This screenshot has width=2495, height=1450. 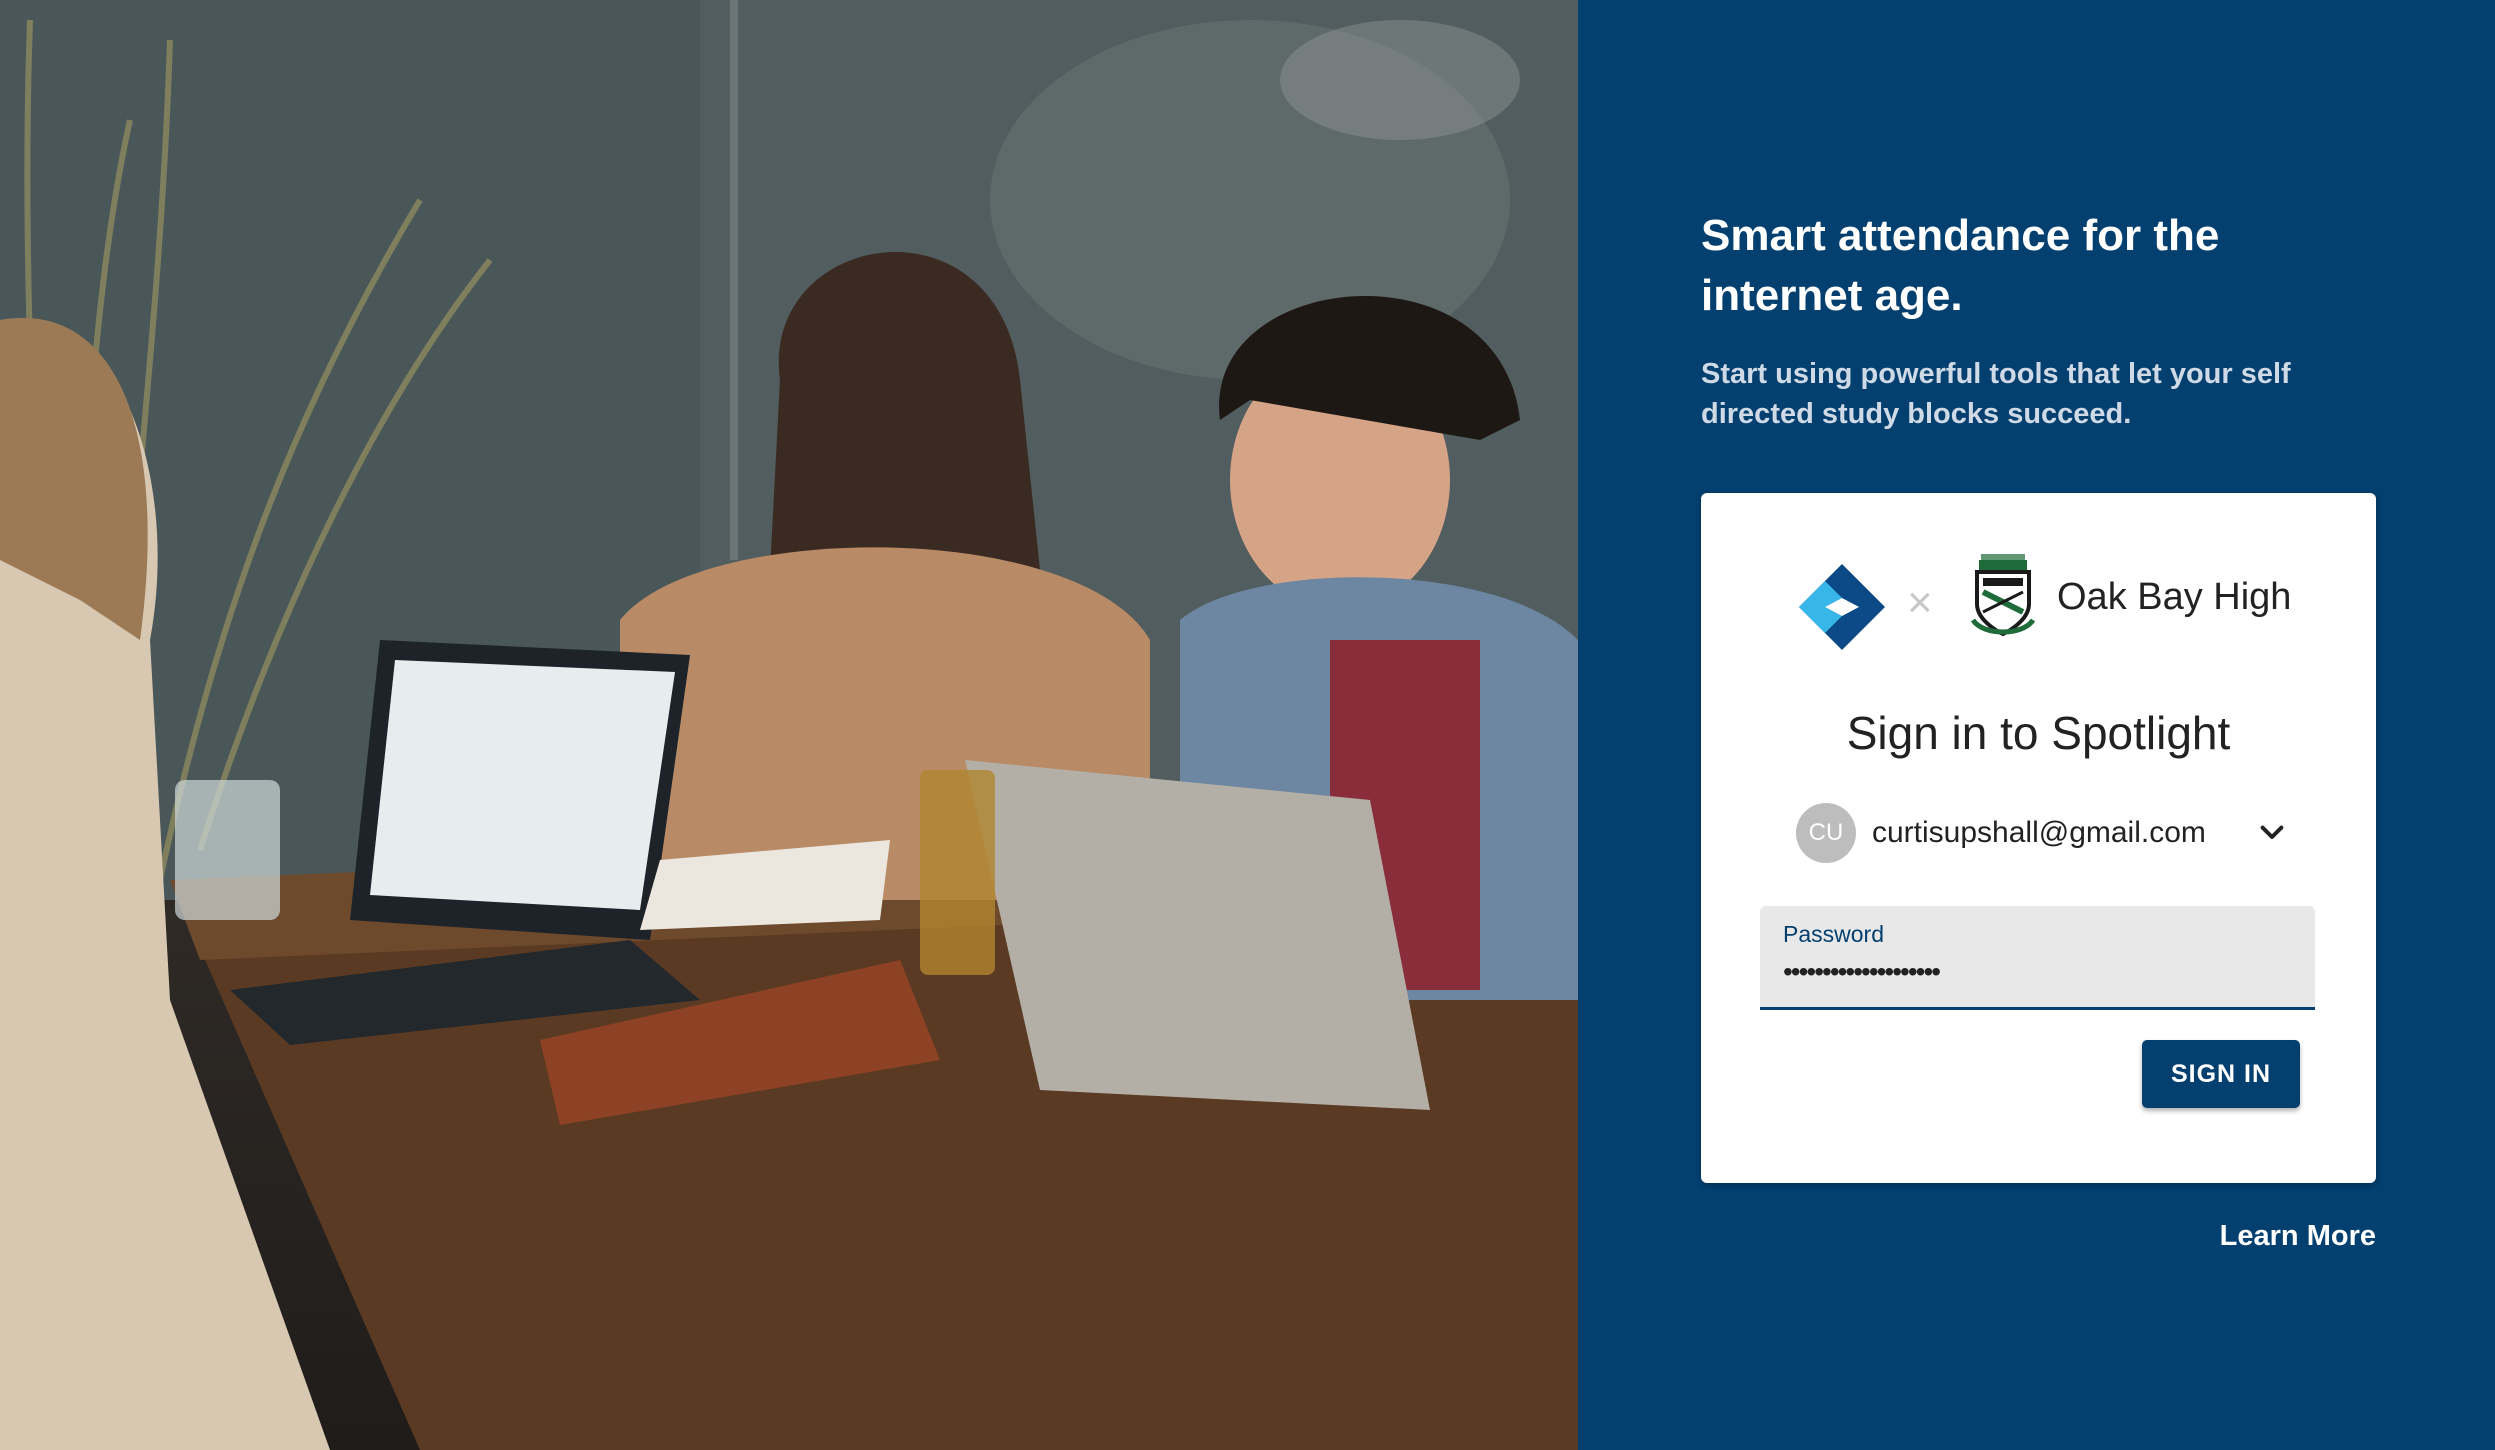 What do you see at coordinates (2039, 832) in the screenshot?
I see `account-email: curtisupshall@gmail.com` at bounding box center [2039, 832].